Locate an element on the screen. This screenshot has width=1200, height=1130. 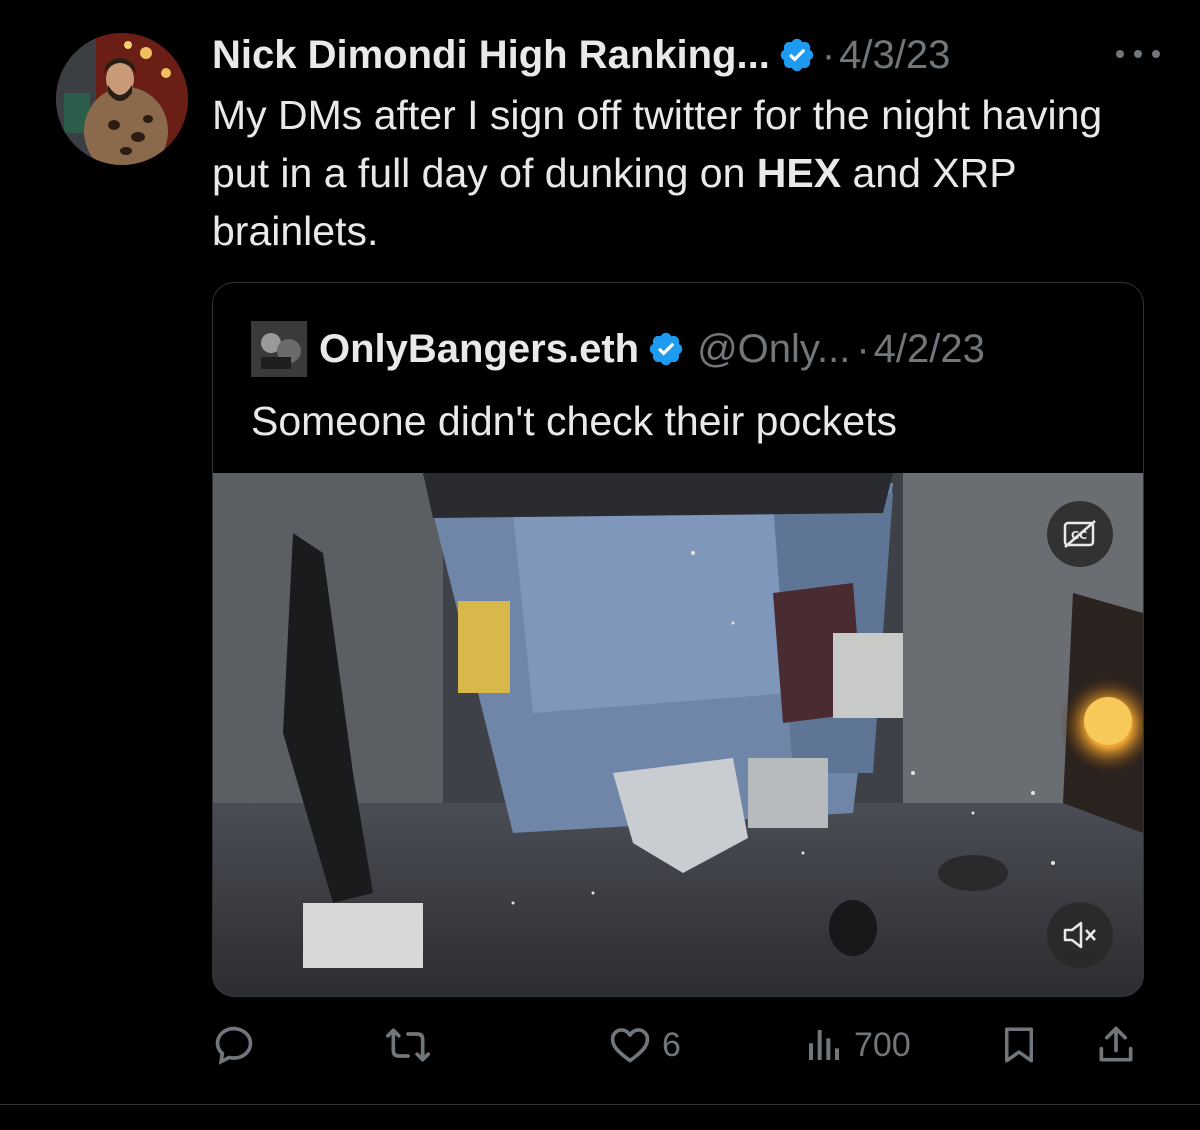
reply-icon is located at coordinates (234, 1045).